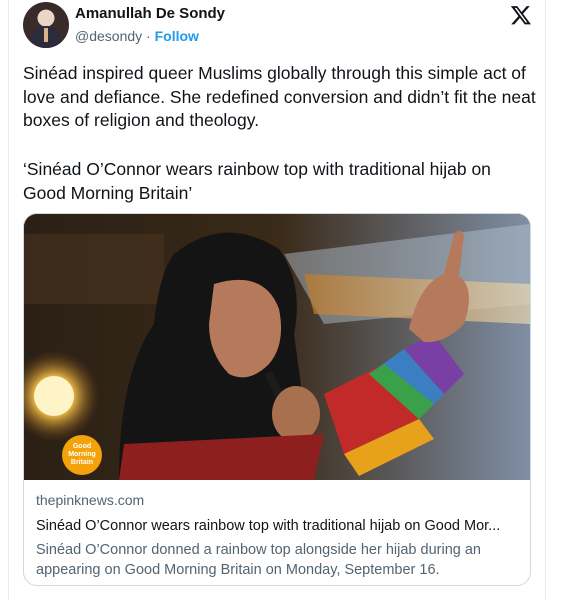  I want to click on author-handle: @desondy, so click(108, 36).